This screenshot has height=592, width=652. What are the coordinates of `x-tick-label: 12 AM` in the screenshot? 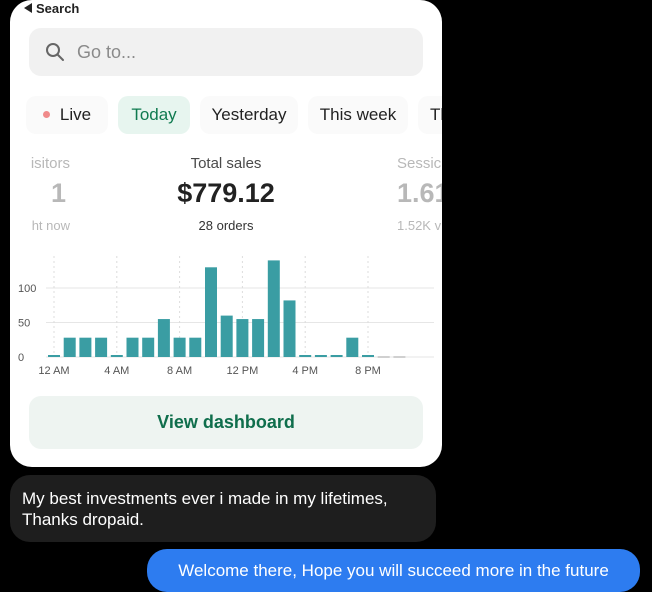 It's located at (53, 371).